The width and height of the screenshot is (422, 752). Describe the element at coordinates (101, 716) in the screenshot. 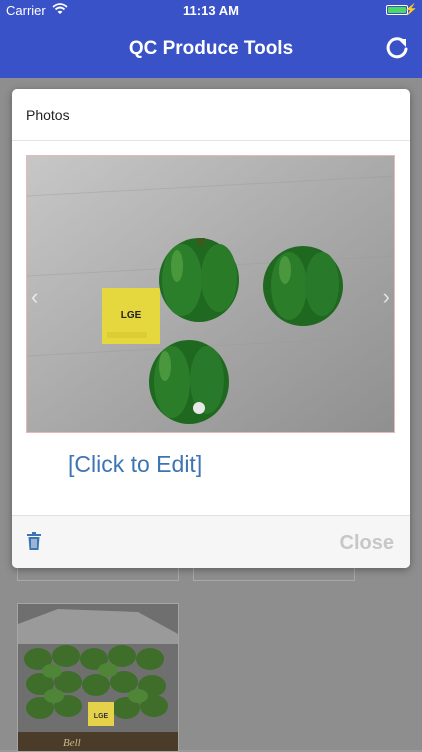

I see `thumb-label: LGE` at that location.